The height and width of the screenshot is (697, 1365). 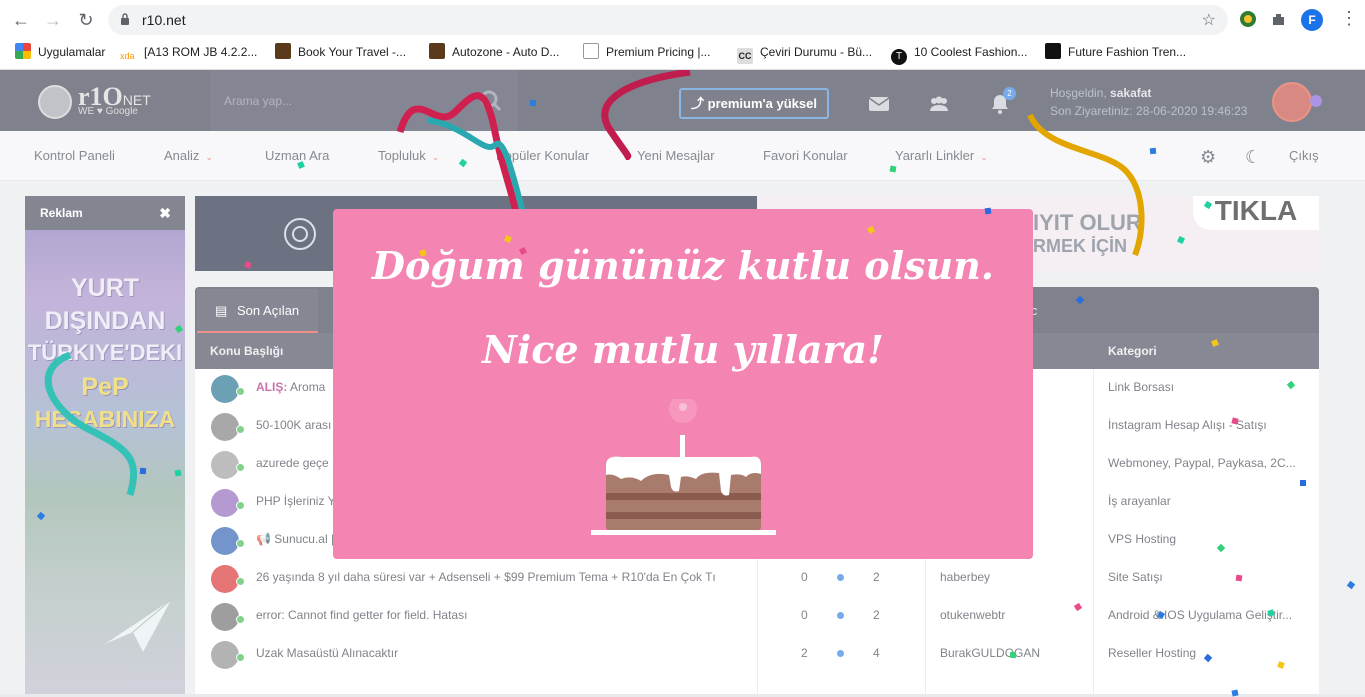 What do you see at coordinates (668, 20) in the screenshot?
I see `address-bar: r10.net ☆` at bounding box center [668, 20].